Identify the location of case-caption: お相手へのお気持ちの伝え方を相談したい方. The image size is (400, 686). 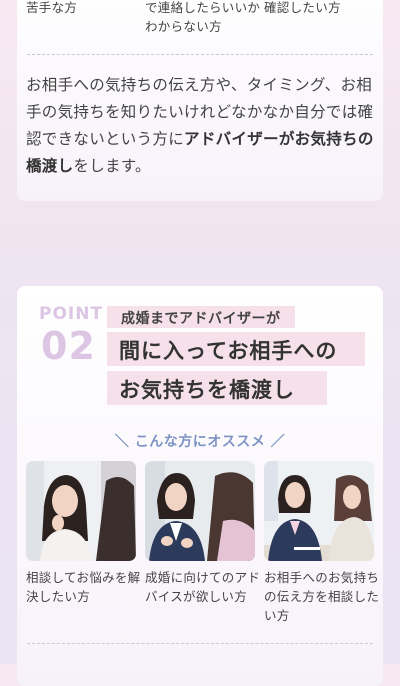
(322, 596).